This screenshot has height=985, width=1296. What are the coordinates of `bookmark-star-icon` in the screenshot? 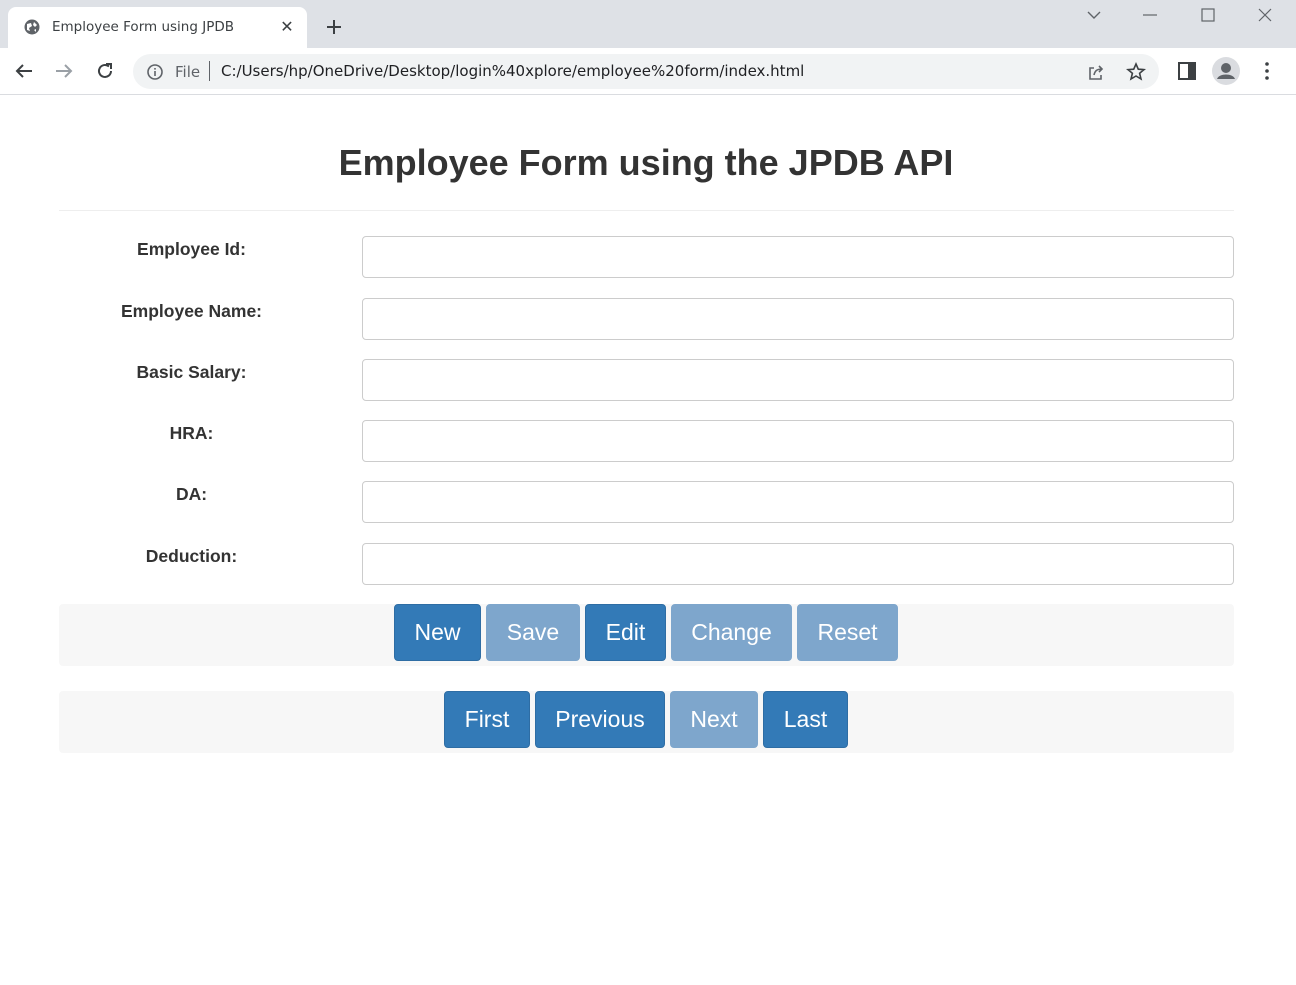 It's located at (1136, 72).